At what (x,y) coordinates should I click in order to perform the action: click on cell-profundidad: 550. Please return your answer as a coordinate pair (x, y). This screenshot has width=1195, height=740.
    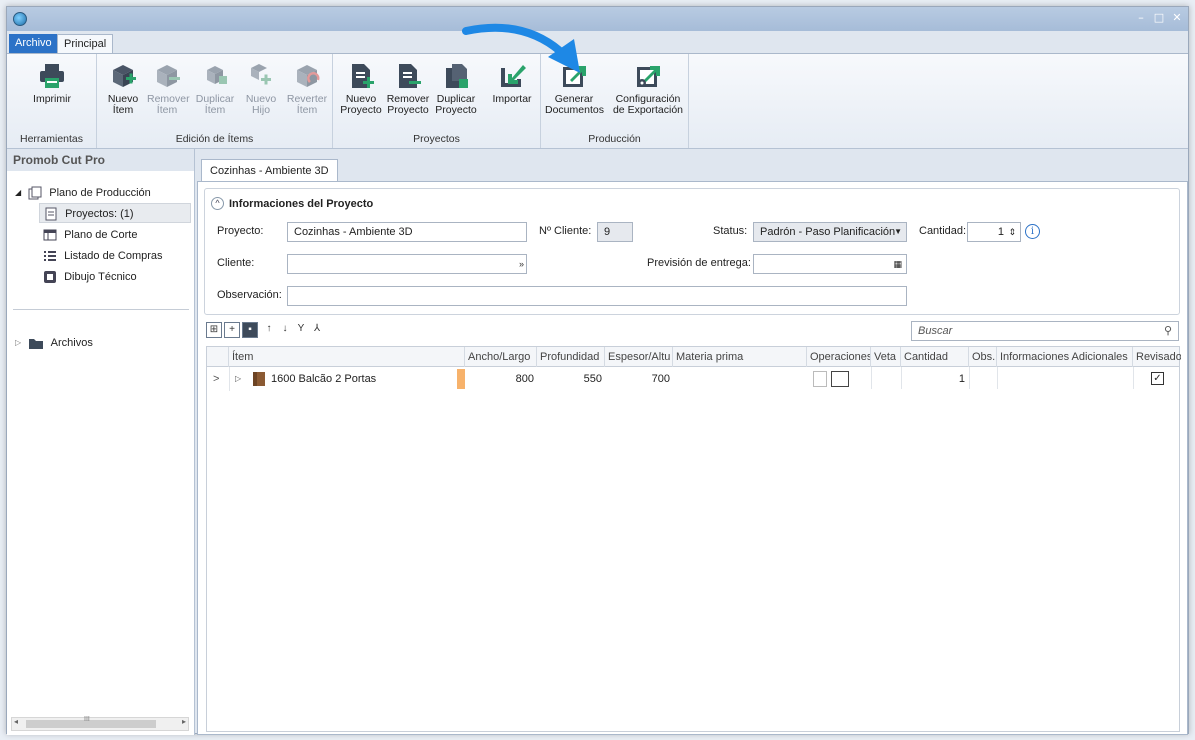
    Looking at the image, I should click on (592, 379).